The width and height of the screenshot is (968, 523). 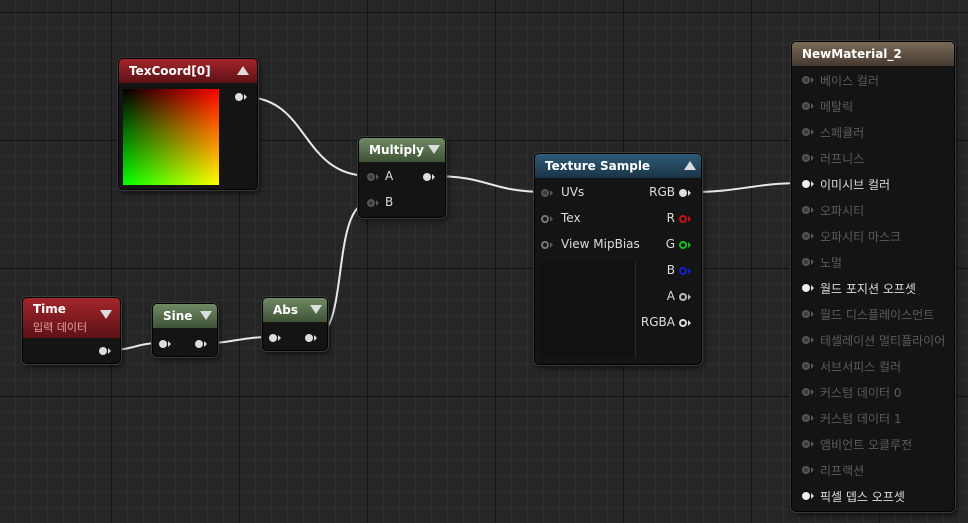 What do you see at coordinates (389, 202) in the screenshot?
I see `multiply-input-b-label: B` at bounding box center [389, 202].